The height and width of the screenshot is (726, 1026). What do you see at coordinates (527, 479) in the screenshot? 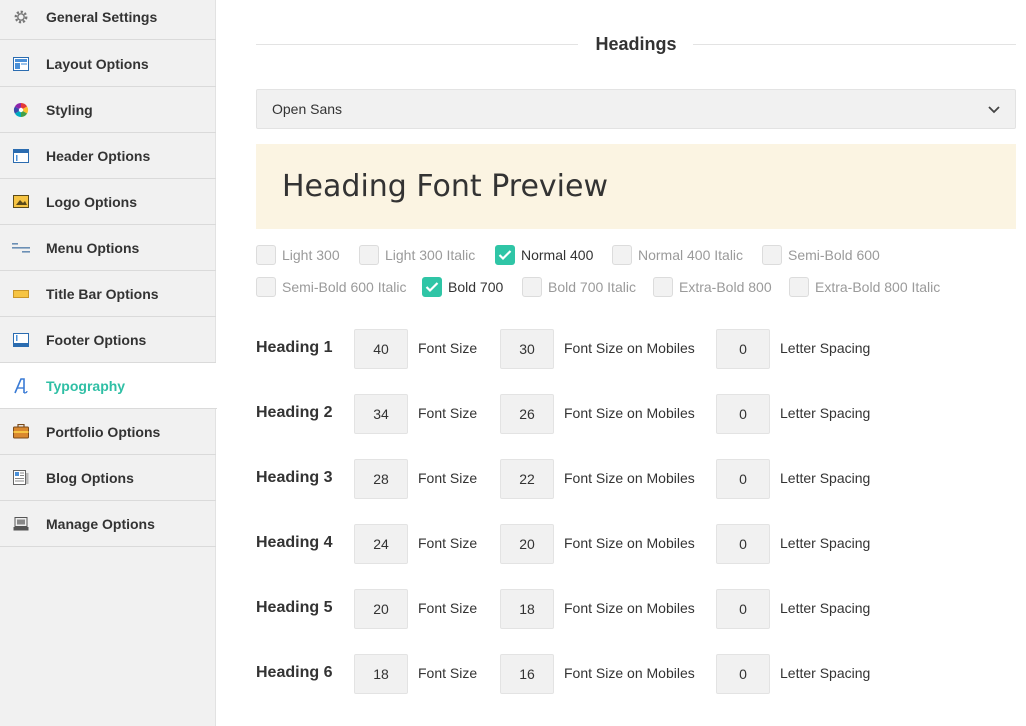
I see `mobile-font-size-input: 22` at bounding box center [527, 479].